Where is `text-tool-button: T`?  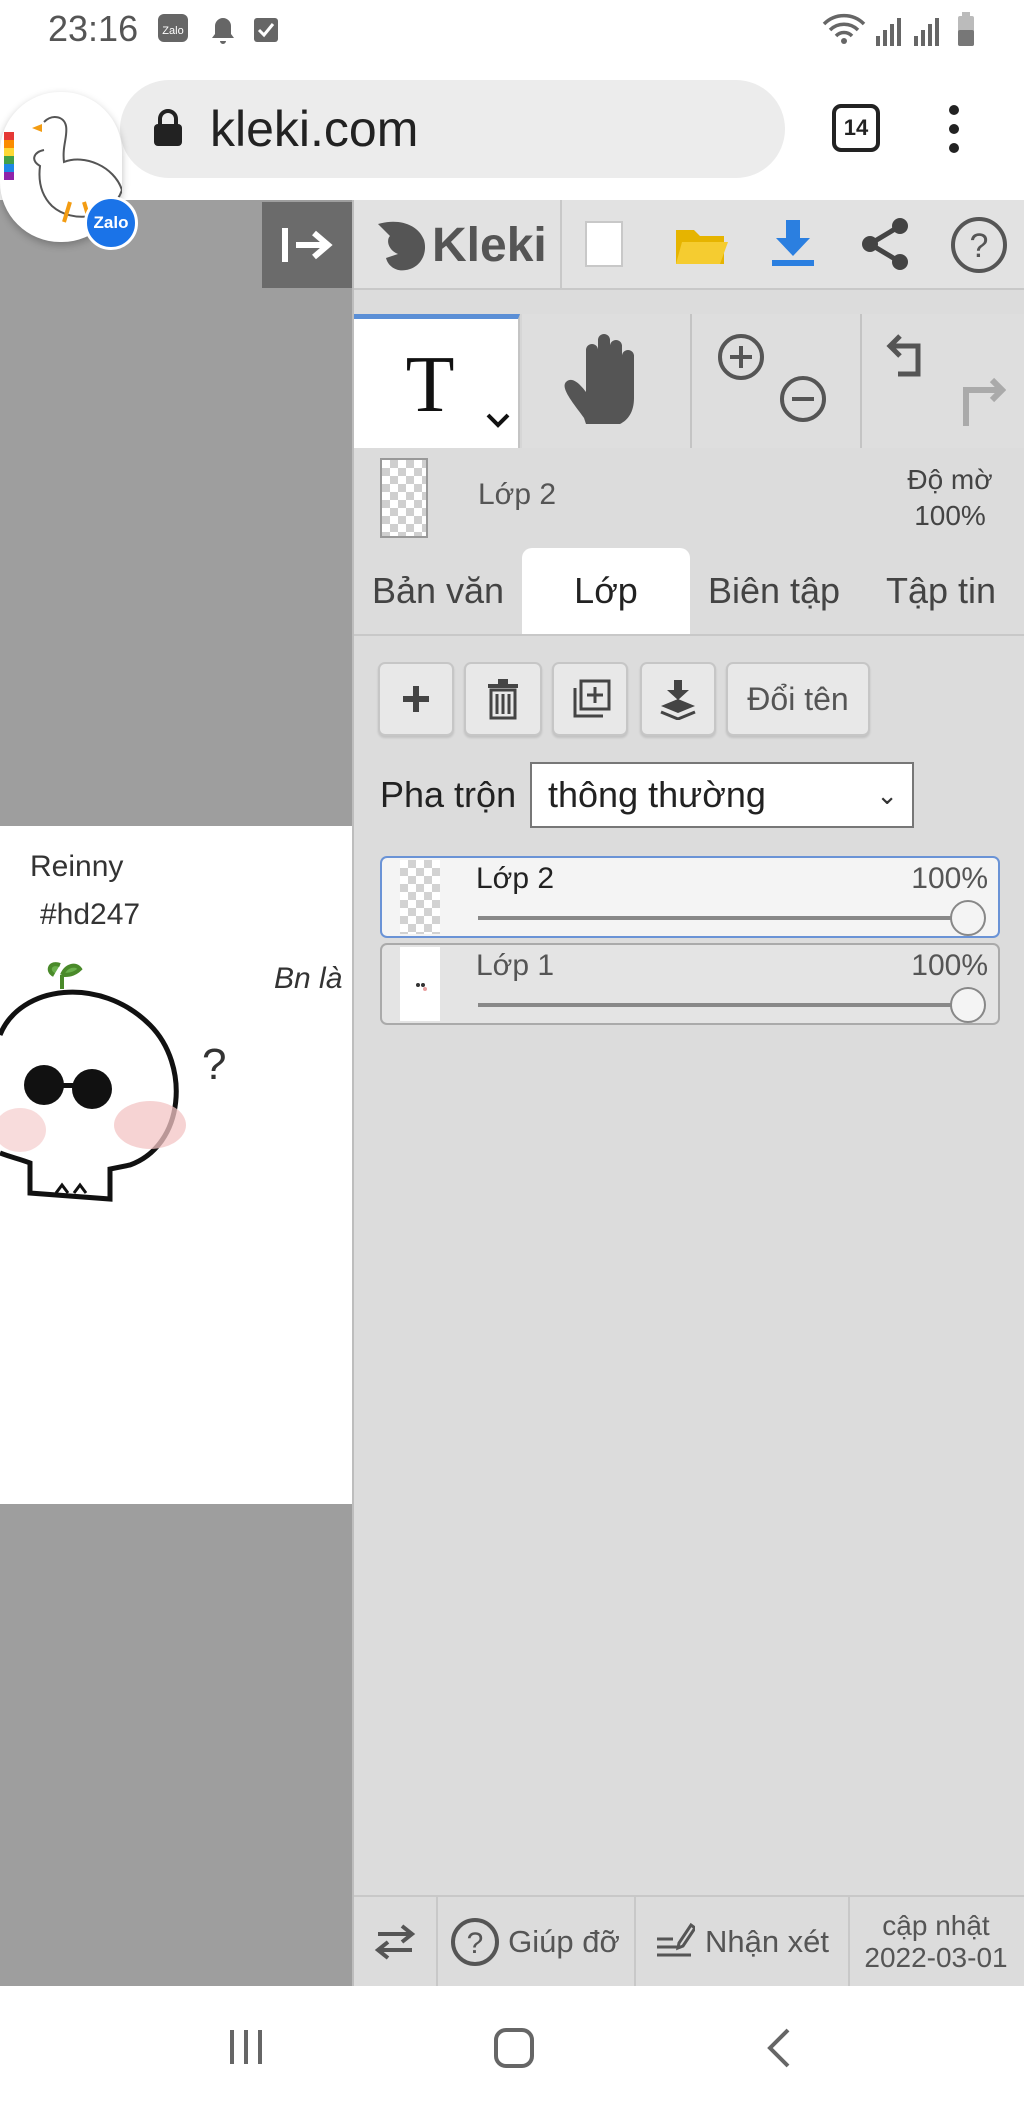
text-tool-button: T is located at coordinates (437, 381).